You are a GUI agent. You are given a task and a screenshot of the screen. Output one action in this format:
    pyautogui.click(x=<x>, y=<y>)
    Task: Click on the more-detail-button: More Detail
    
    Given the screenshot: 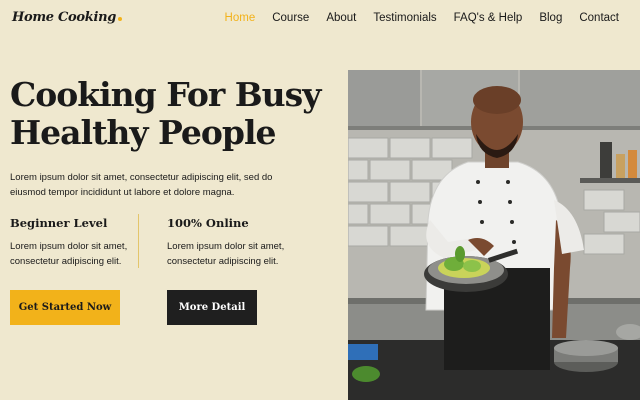 What is the action you would take?
    pyautogui.click(x=212, y=307)
    